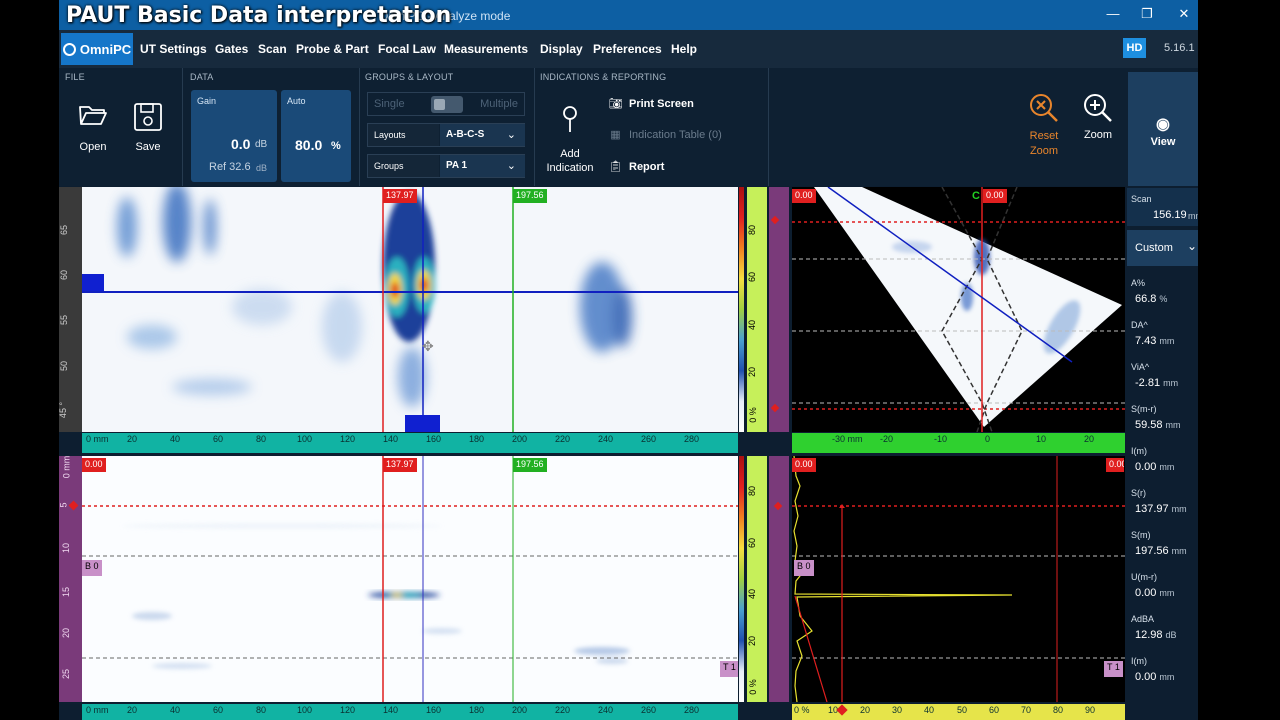 The height and width of the screenshot is (720, 1280). Describe the element at coordinates (804, 465) in the screenshot. I see `ascan-top-tag: 0.00` at that location.